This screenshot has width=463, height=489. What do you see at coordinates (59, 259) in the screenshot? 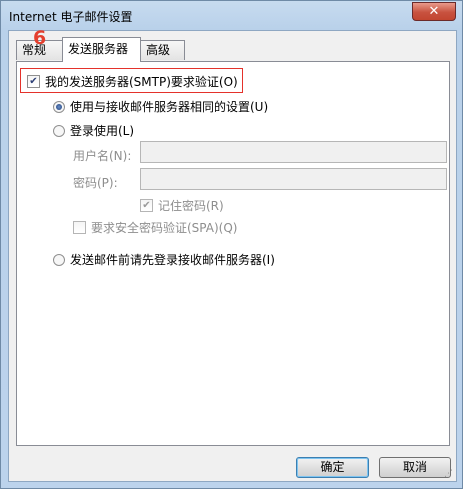
I see `log-on-incoming-first-radio` at bounding box center [59, 259].